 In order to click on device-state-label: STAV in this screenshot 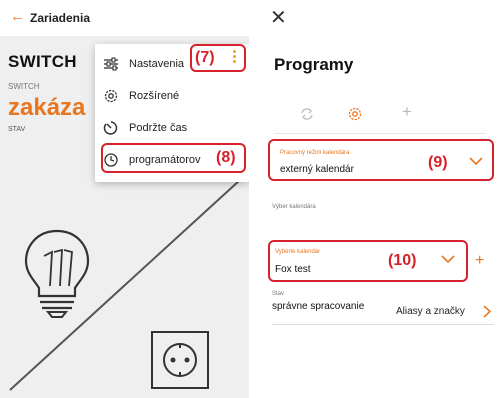, I will do `click(17, 129)`.